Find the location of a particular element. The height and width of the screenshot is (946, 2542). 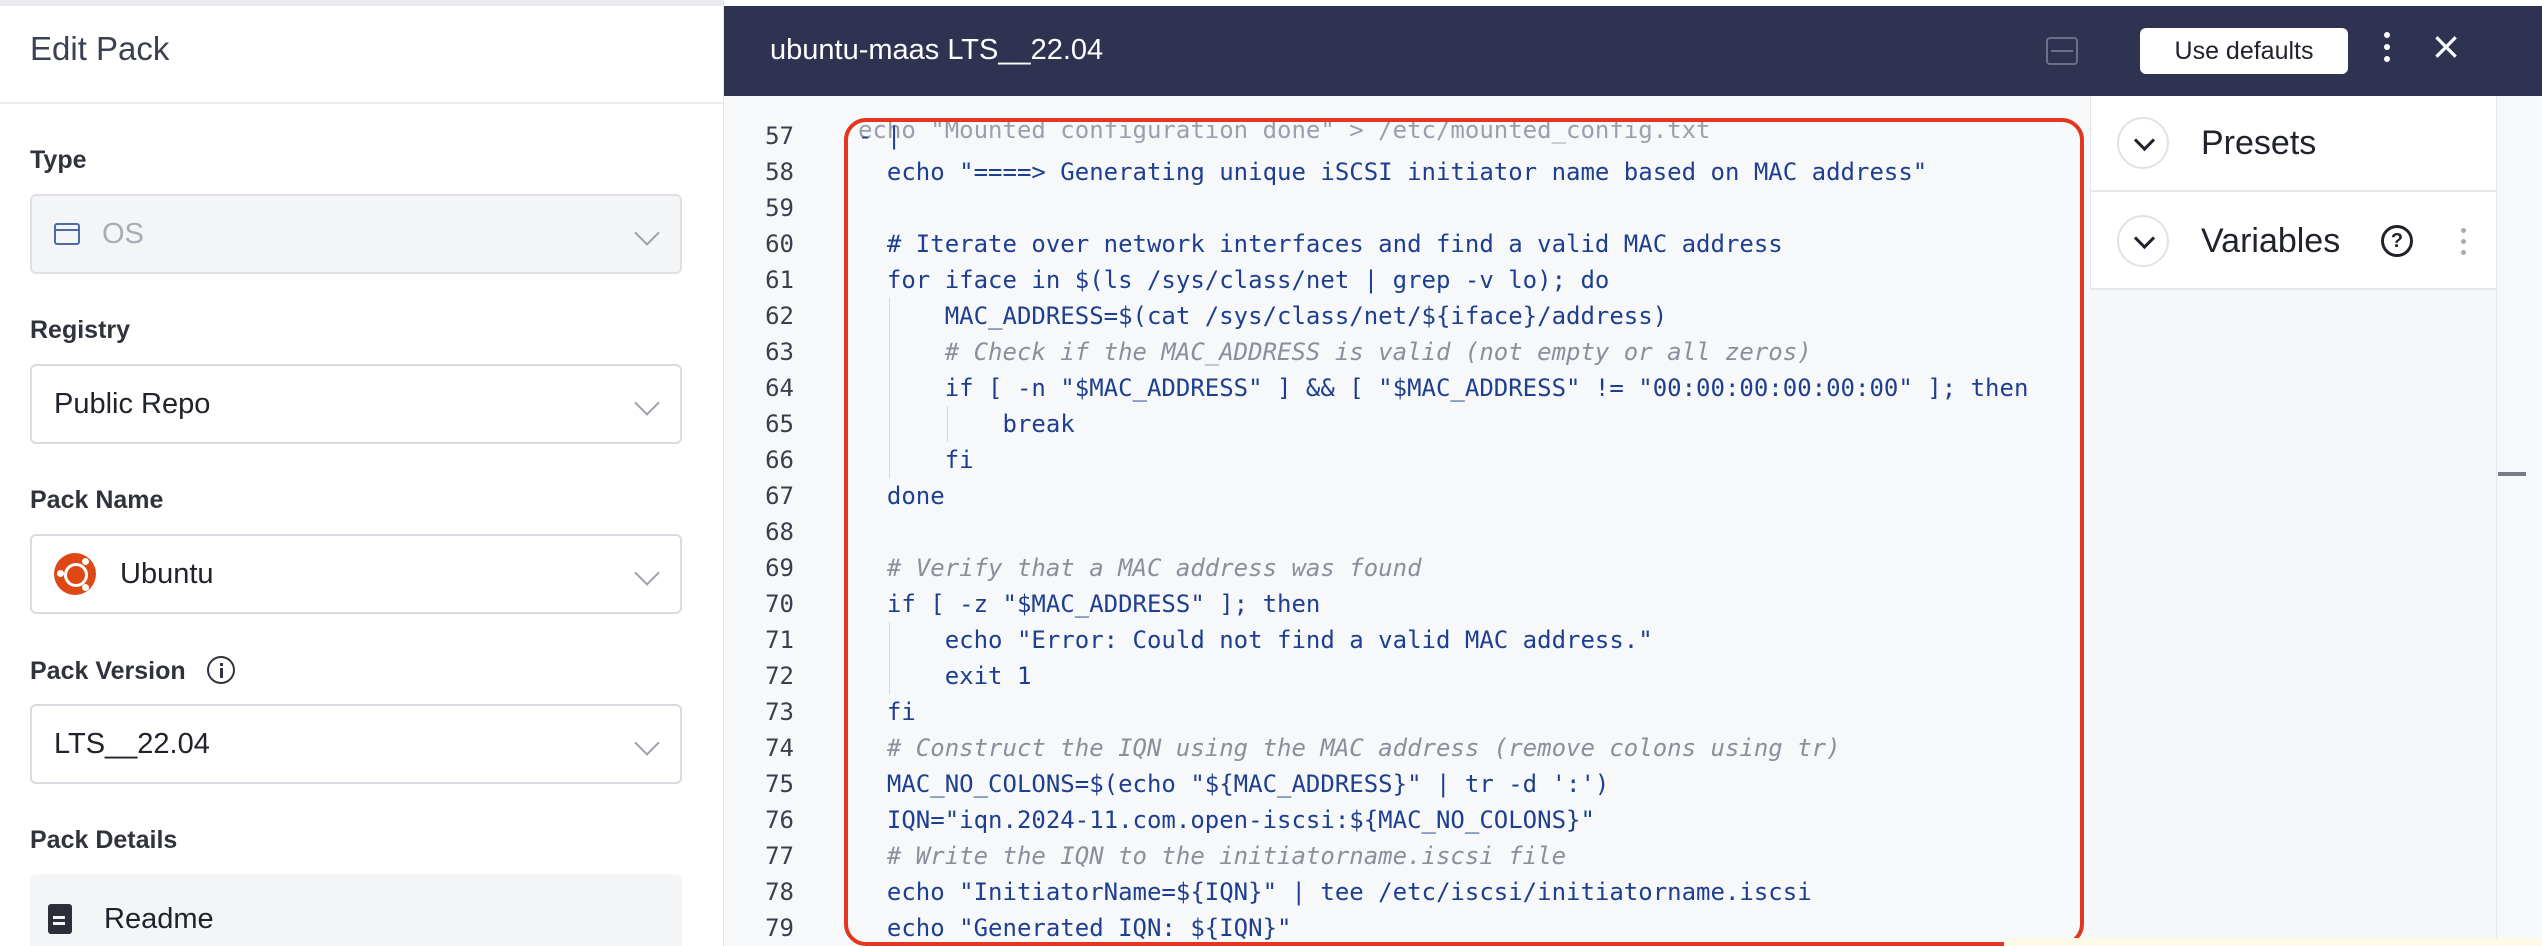

presets-section: Presets is located at coordinates (2294, 144).